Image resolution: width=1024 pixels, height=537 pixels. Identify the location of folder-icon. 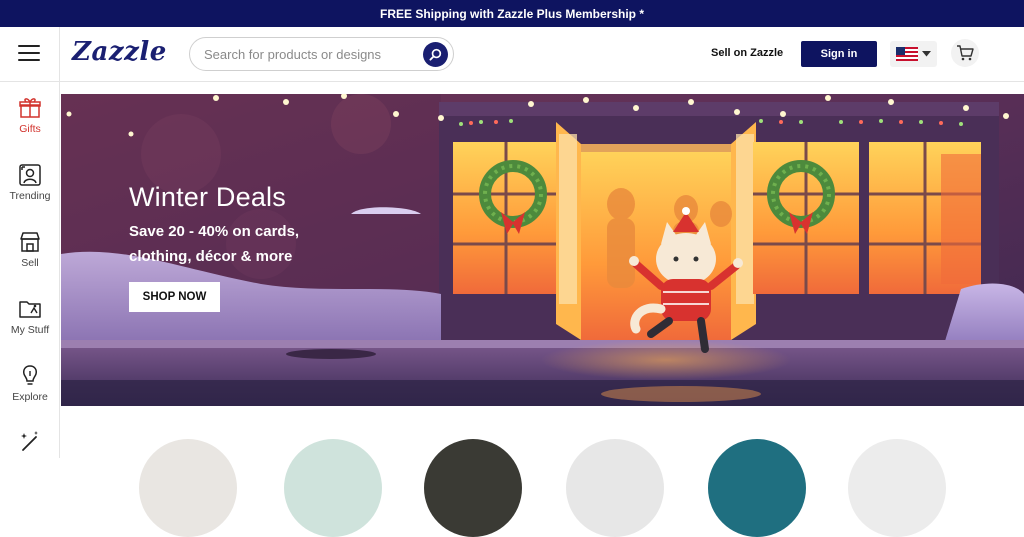
(30, 309).